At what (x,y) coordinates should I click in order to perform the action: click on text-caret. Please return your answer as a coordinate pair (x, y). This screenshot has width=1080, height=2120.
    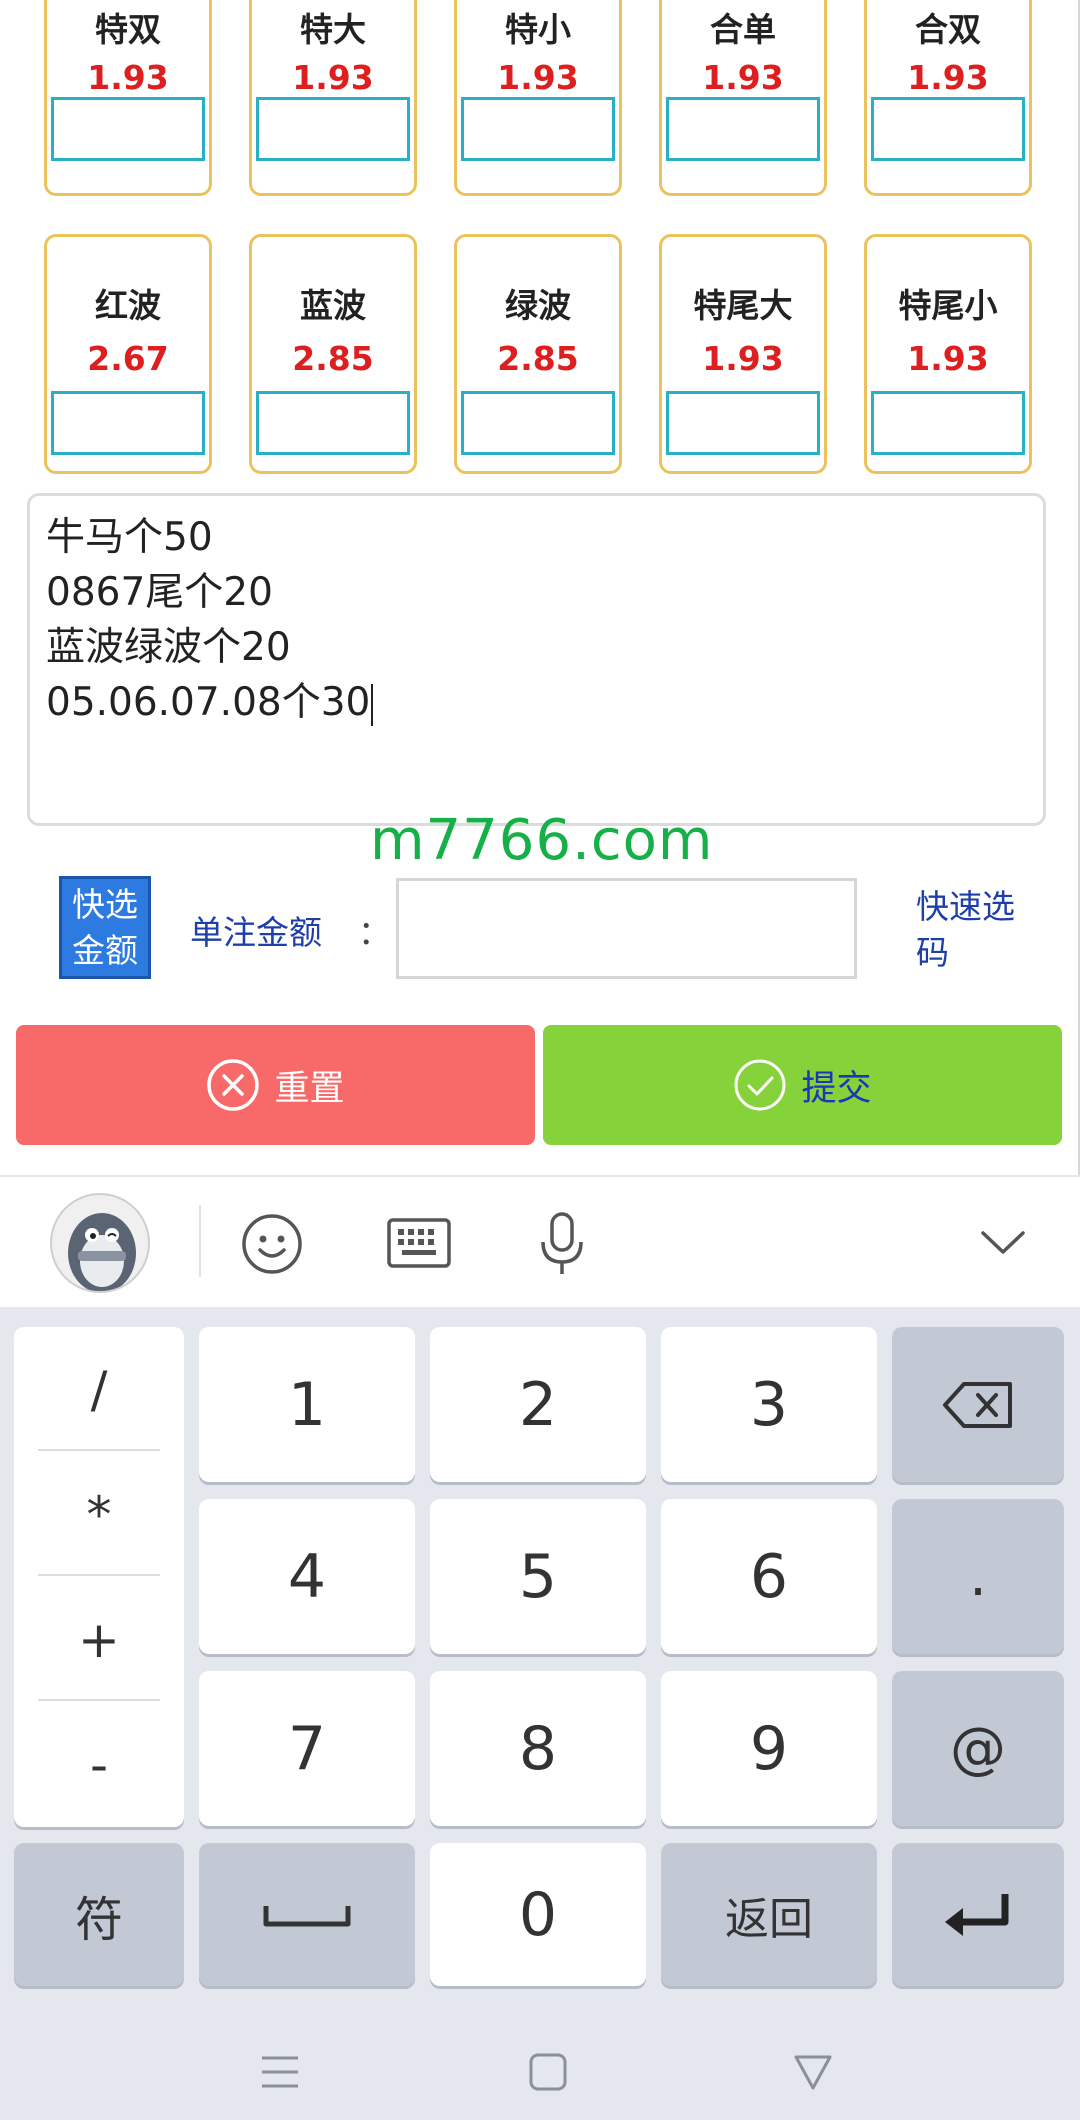
    Looking at the image, I should click on (372, 704).